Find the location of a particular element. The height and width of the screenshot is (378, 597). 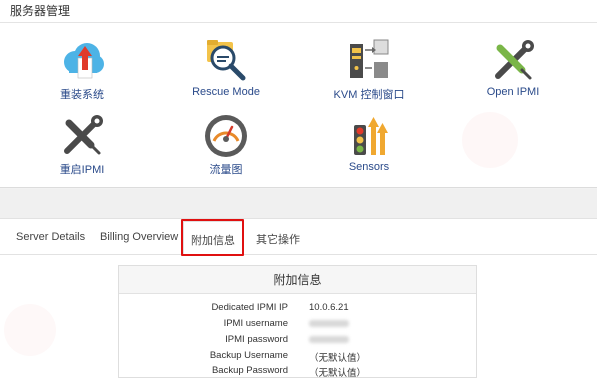

info-row: Backup Password （无默认值） is located at coordinates (298, 371).